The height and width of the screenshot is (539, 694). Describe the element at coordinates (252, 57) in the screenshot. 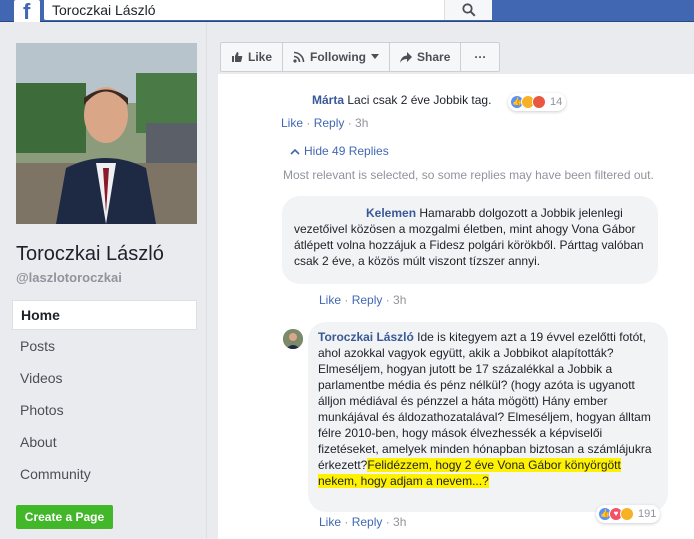

I see `like-page-button: Like` at that location.